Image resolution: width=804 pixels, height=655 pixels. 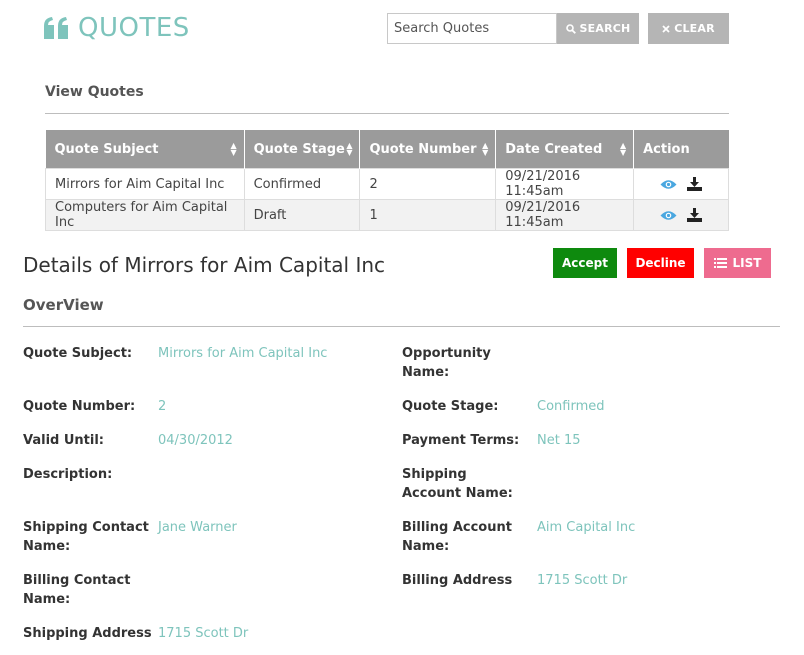 I want to click on list-button: LIST, so click(x=737, y=263).